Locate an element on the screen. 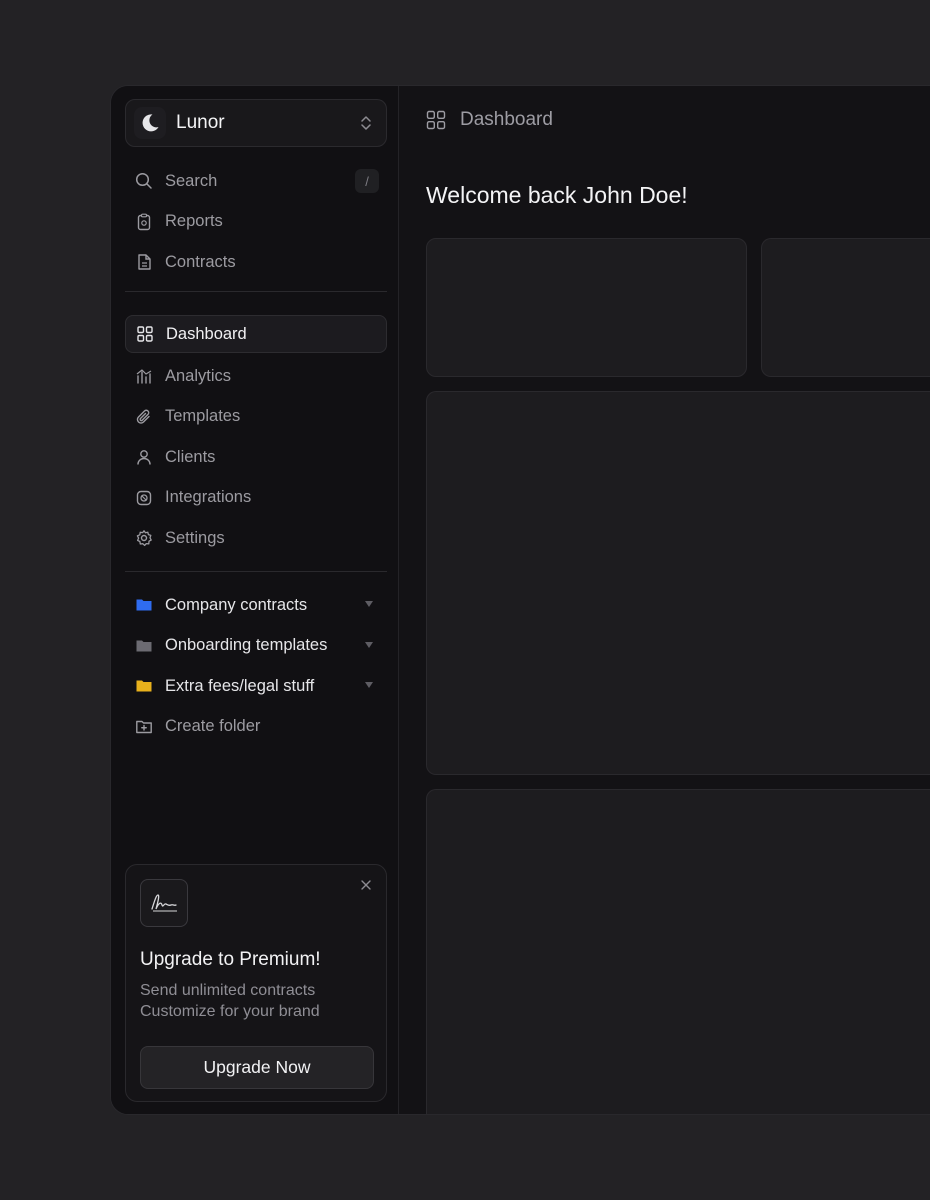  workspace-name: Lunor is located at coordinates (200, 122).